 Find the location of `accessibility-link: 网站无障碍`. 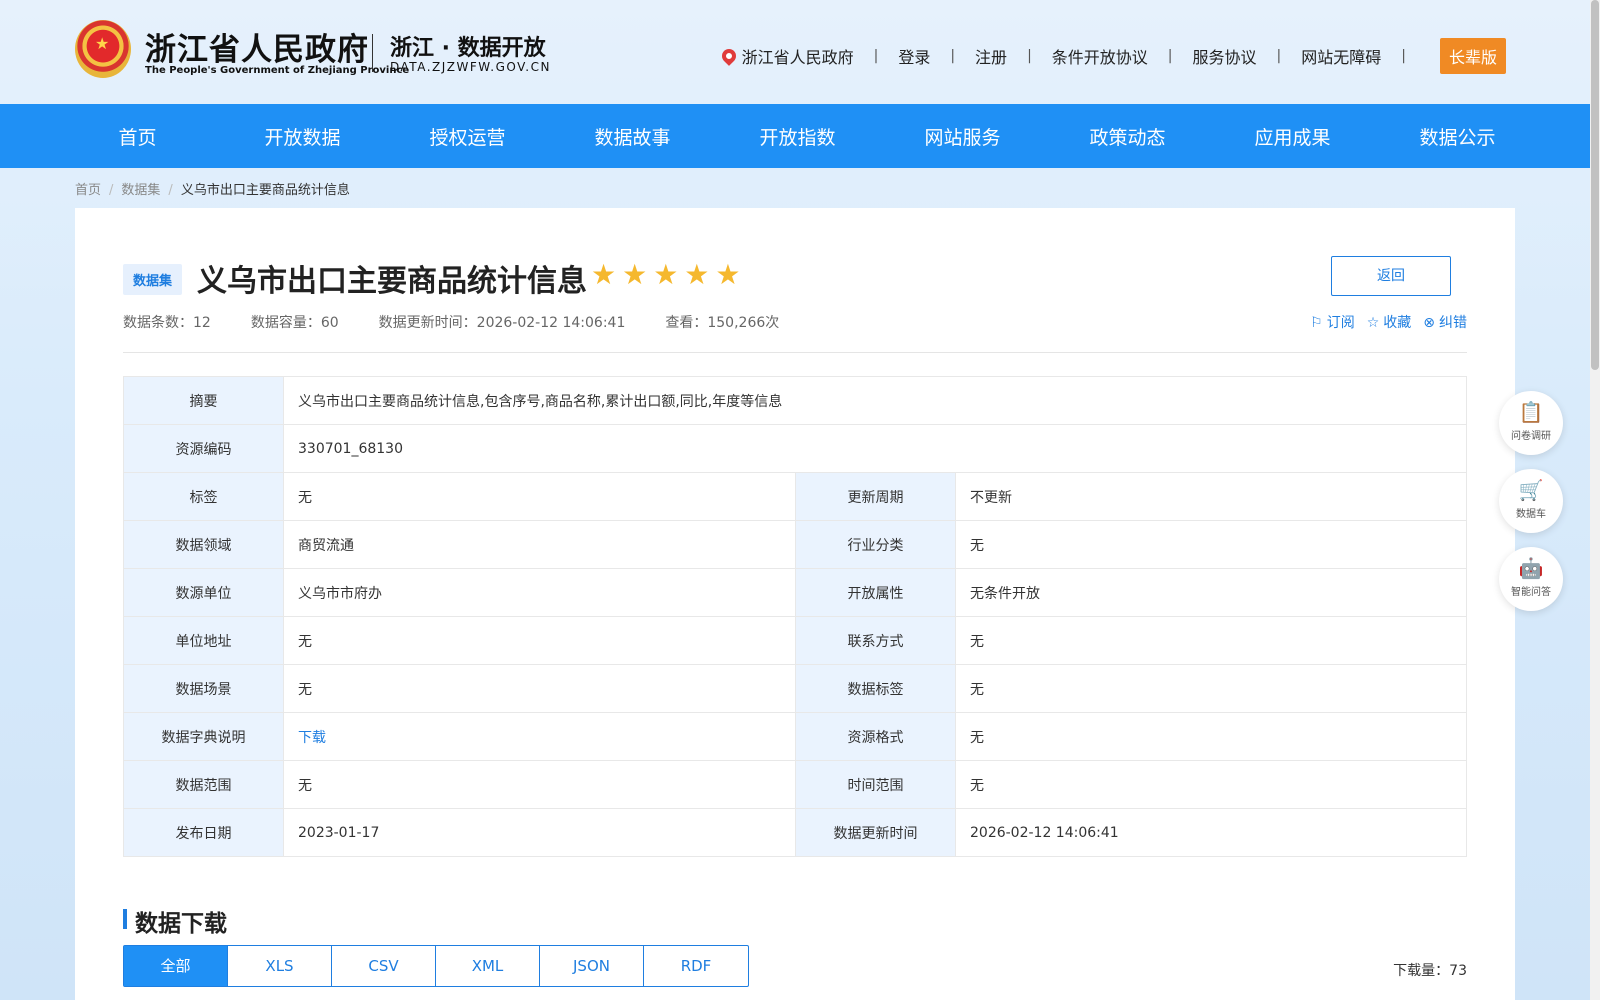

accessibility-link: 网站无障碍 is located at coordinates (1341, 56).